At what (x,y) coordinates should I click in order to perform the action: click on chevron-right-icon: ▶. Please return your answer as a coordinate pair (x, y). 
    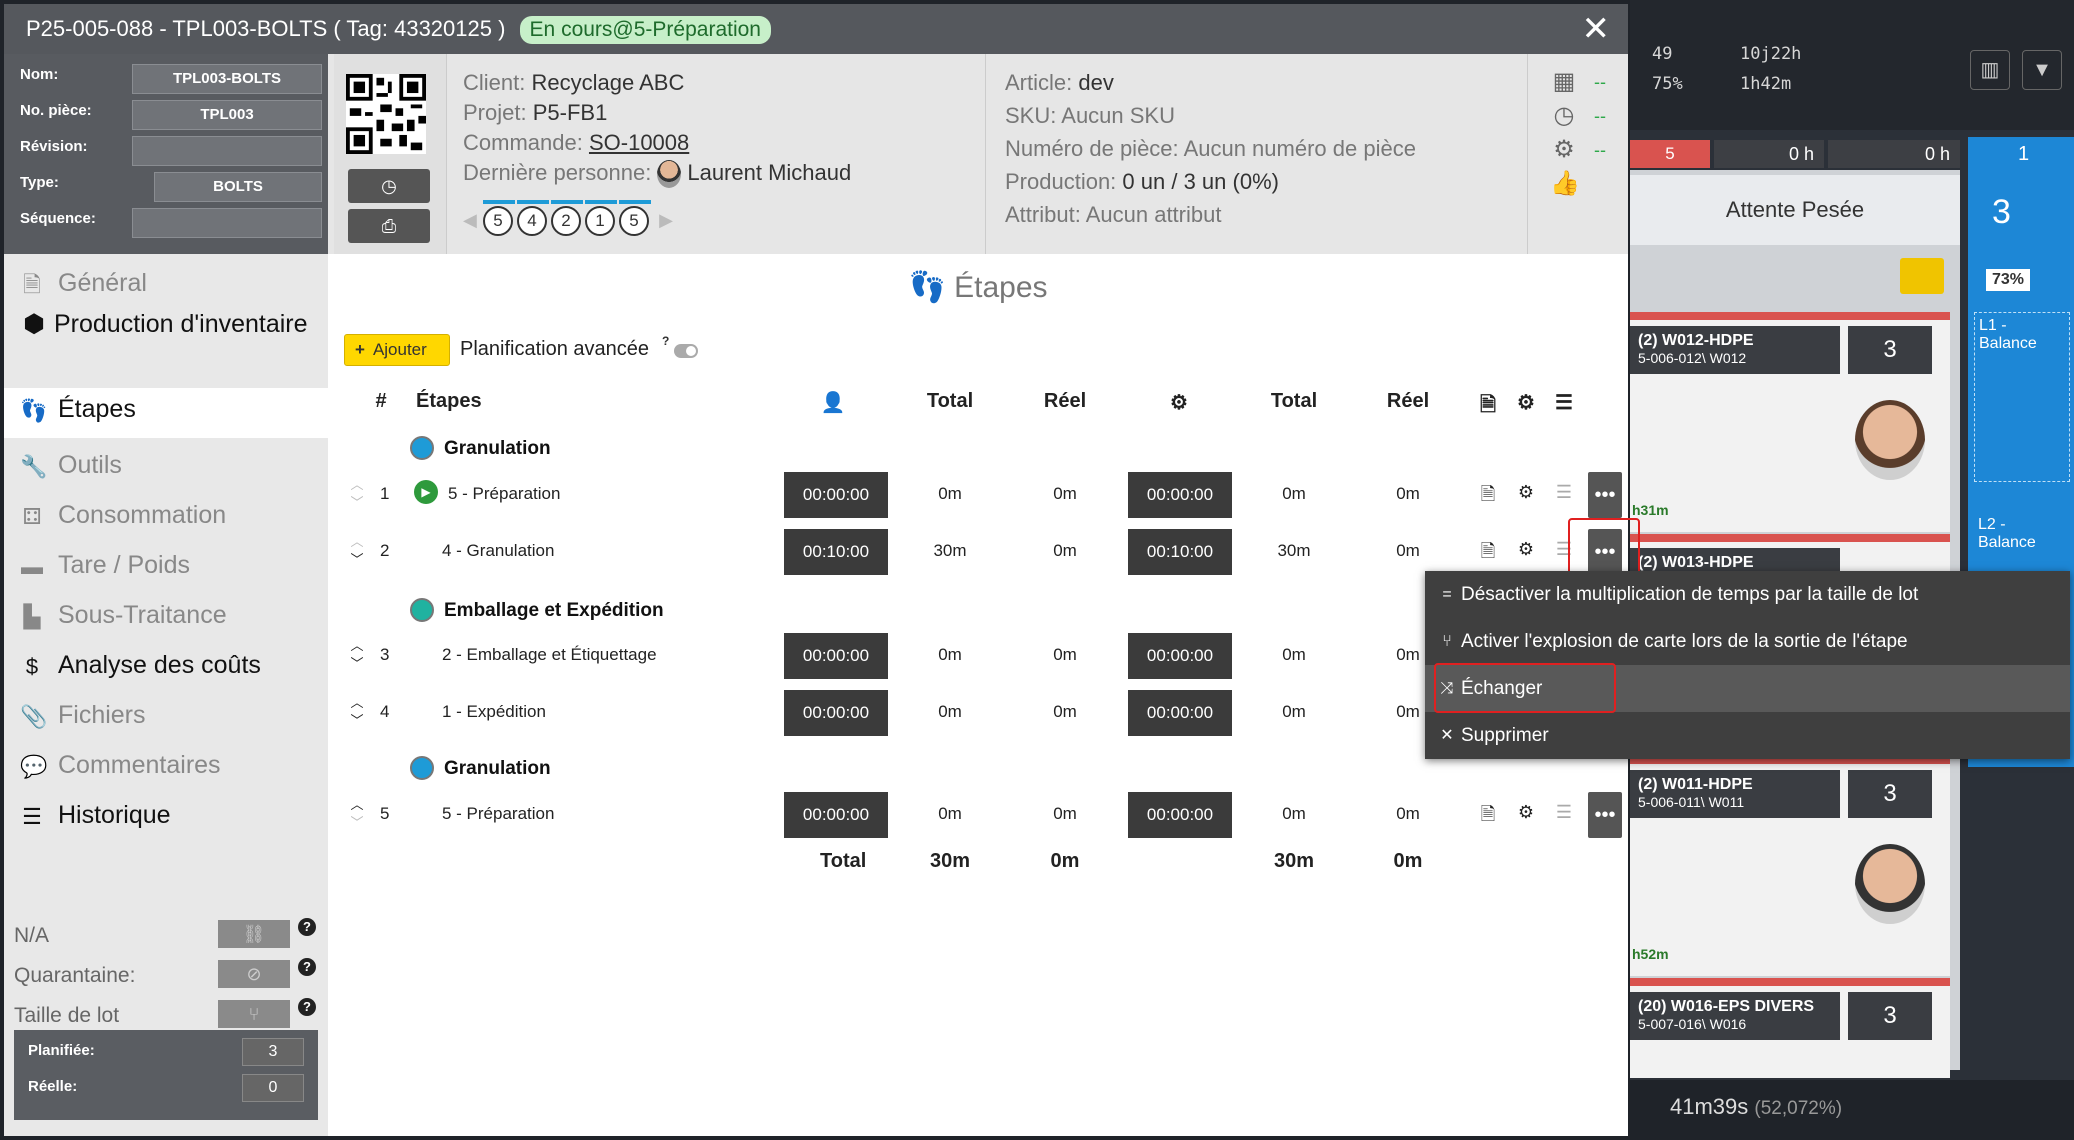
    Looking at the image, I should click on (666, 220).